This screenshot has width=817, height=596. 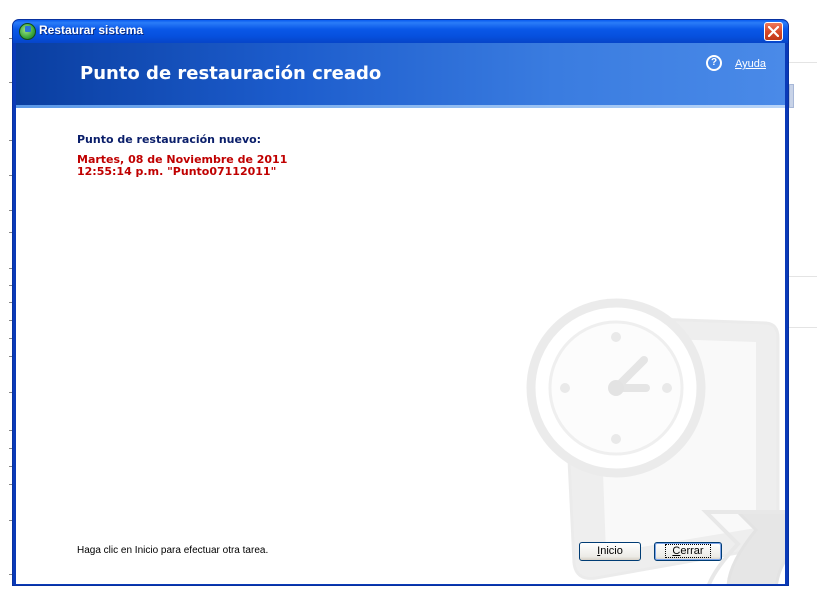 I want to click on cerrar-focus: Cerrar, so click(x=688, y=551).